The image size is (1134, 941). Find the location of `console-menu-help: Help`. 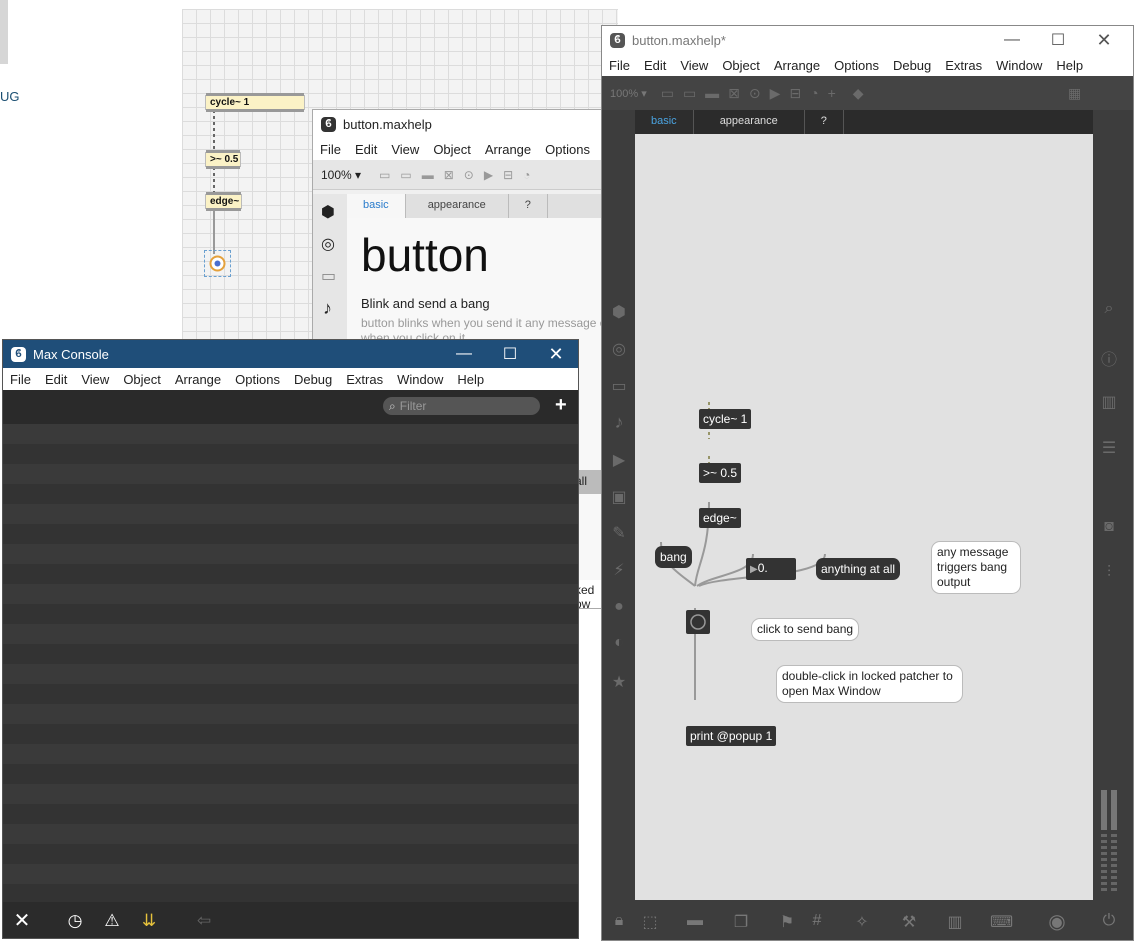

console-menu-help: Help is located at coordinates (470, 379).